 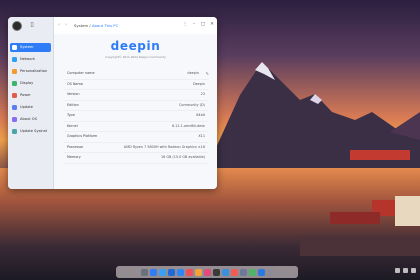 I want to click on editor-icon, so click(x=252, y=272).